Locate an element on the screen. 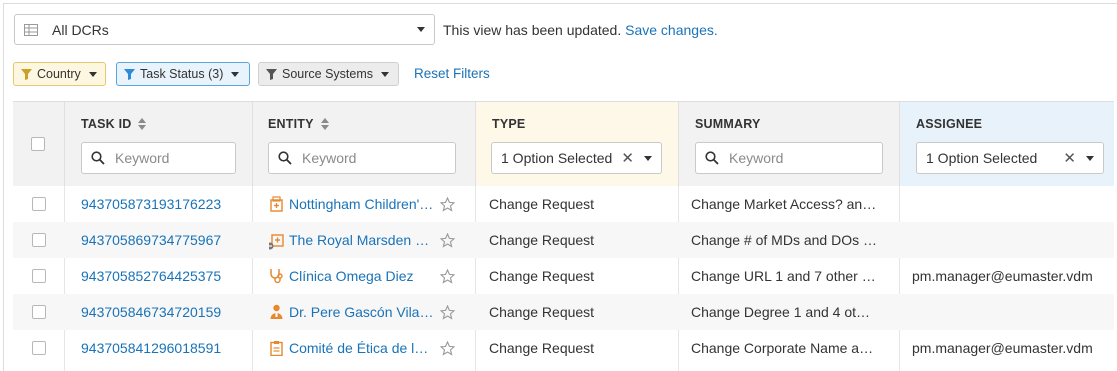 This screenshot has width=1117, height=371. view-updated-text: This view has been updated. is located at coordinates (532, 30).